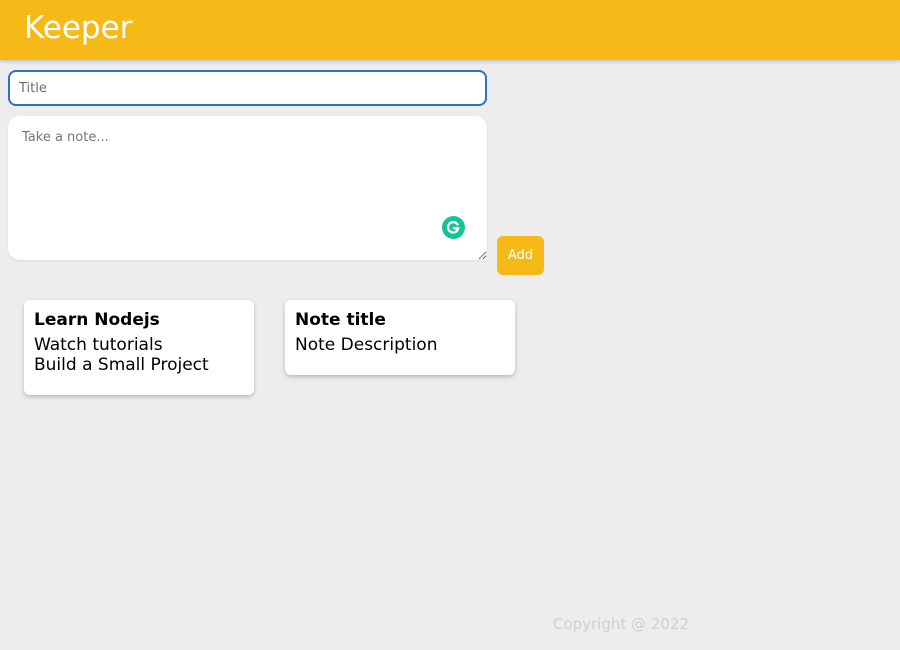 Image resolution: width=900 pixels, height=650 pixels. Describe the element at coordinates (97, 320) in the screenshot. I see `note-title: Learn Nodejs` at that location.